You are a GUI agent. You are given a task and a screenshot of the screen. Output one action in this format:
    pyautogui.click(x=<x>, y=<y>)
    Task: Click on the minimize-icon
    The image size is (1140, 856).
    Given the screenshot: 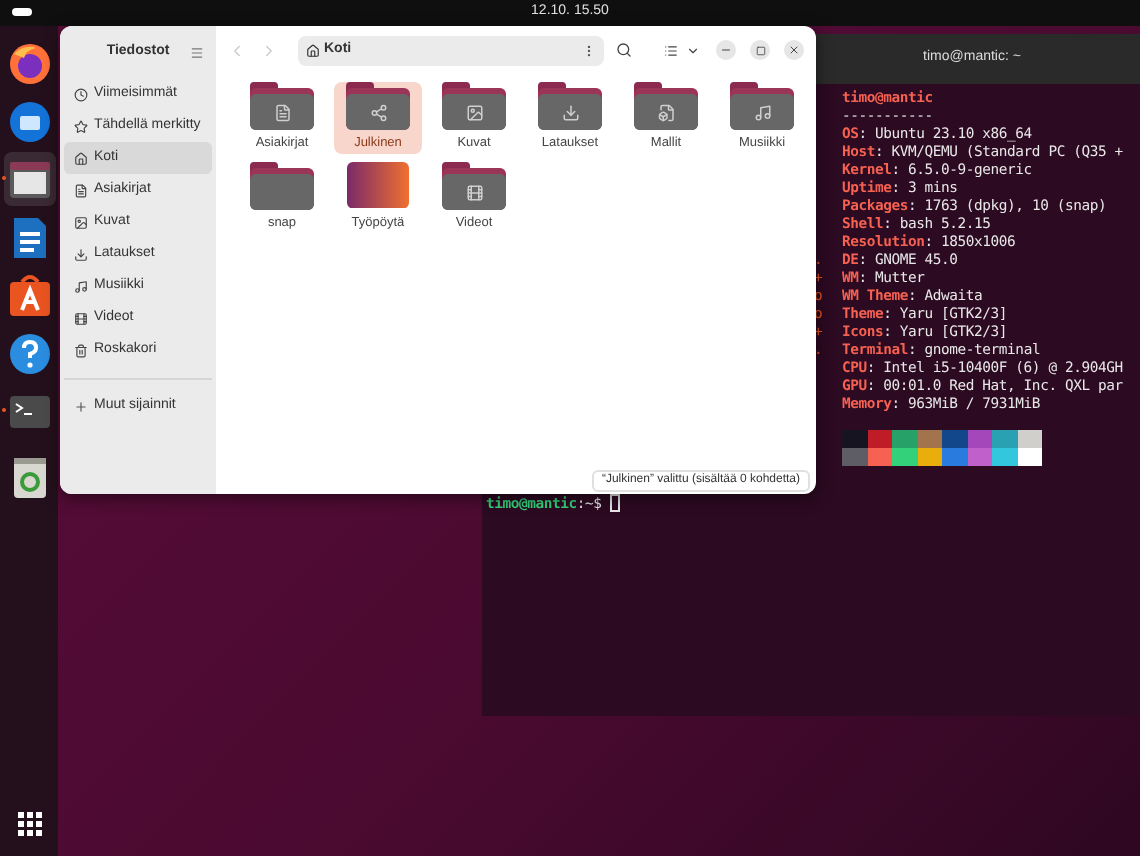 What is the action you would take?
    pyautogui.click(x=726, y=50)
    